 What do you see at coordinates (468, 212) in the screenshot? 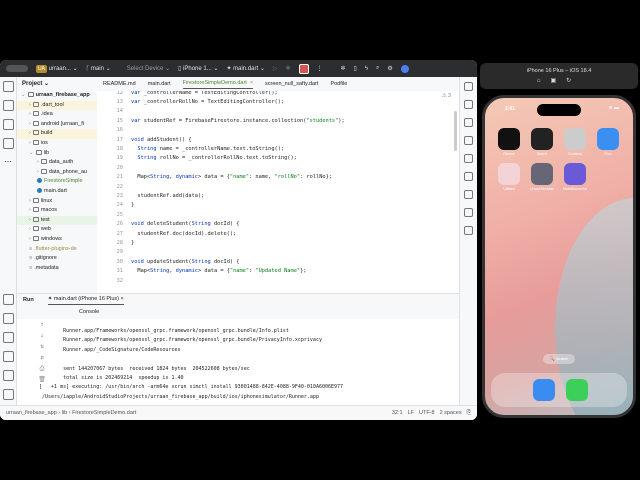
I see `pen-icon` at bounding box center [468, 212].